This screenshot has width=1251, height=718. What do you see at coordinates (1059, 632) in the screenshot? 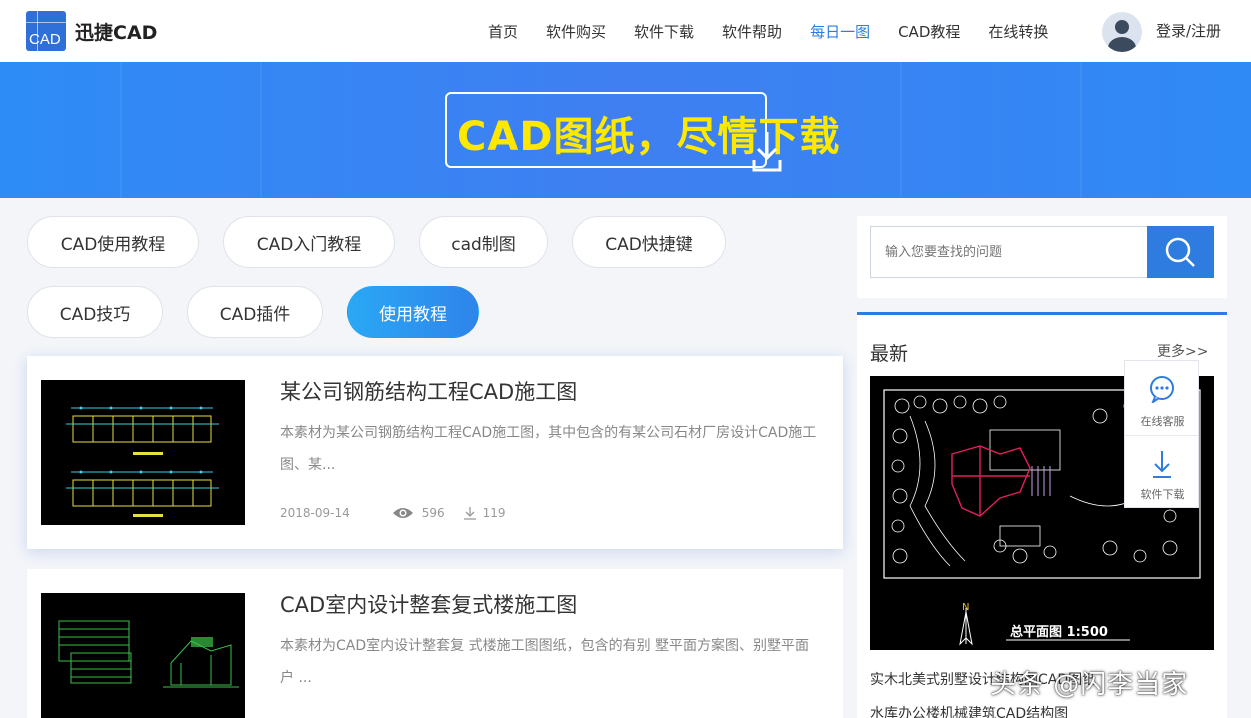
I see `plan-caption: 总平面图 1:500` at bounding box center [1059, 632].